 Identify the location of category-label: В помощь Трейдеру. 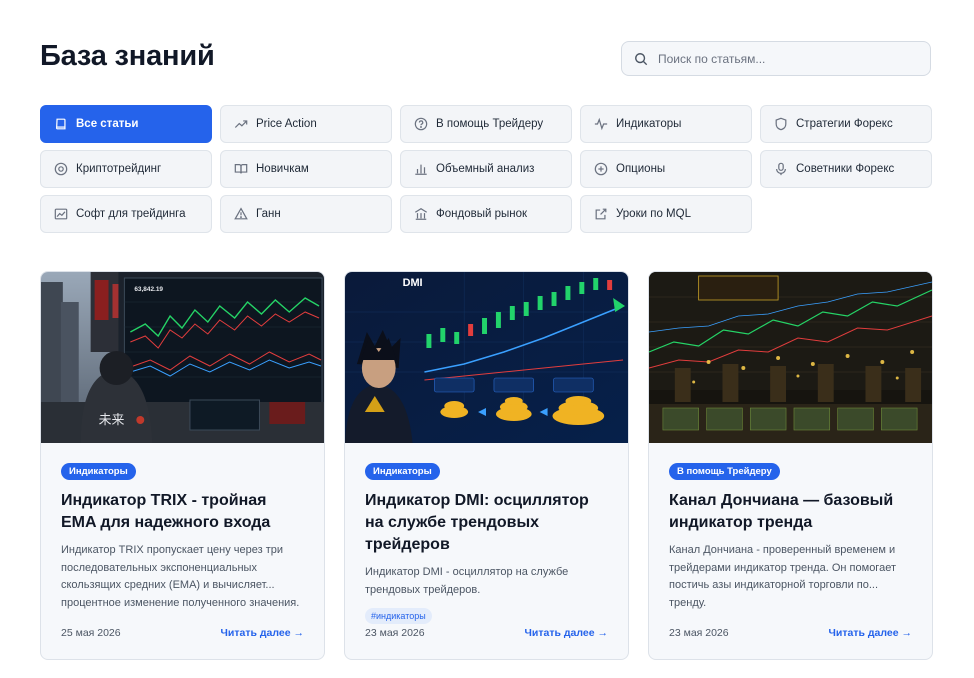
(490, 124).